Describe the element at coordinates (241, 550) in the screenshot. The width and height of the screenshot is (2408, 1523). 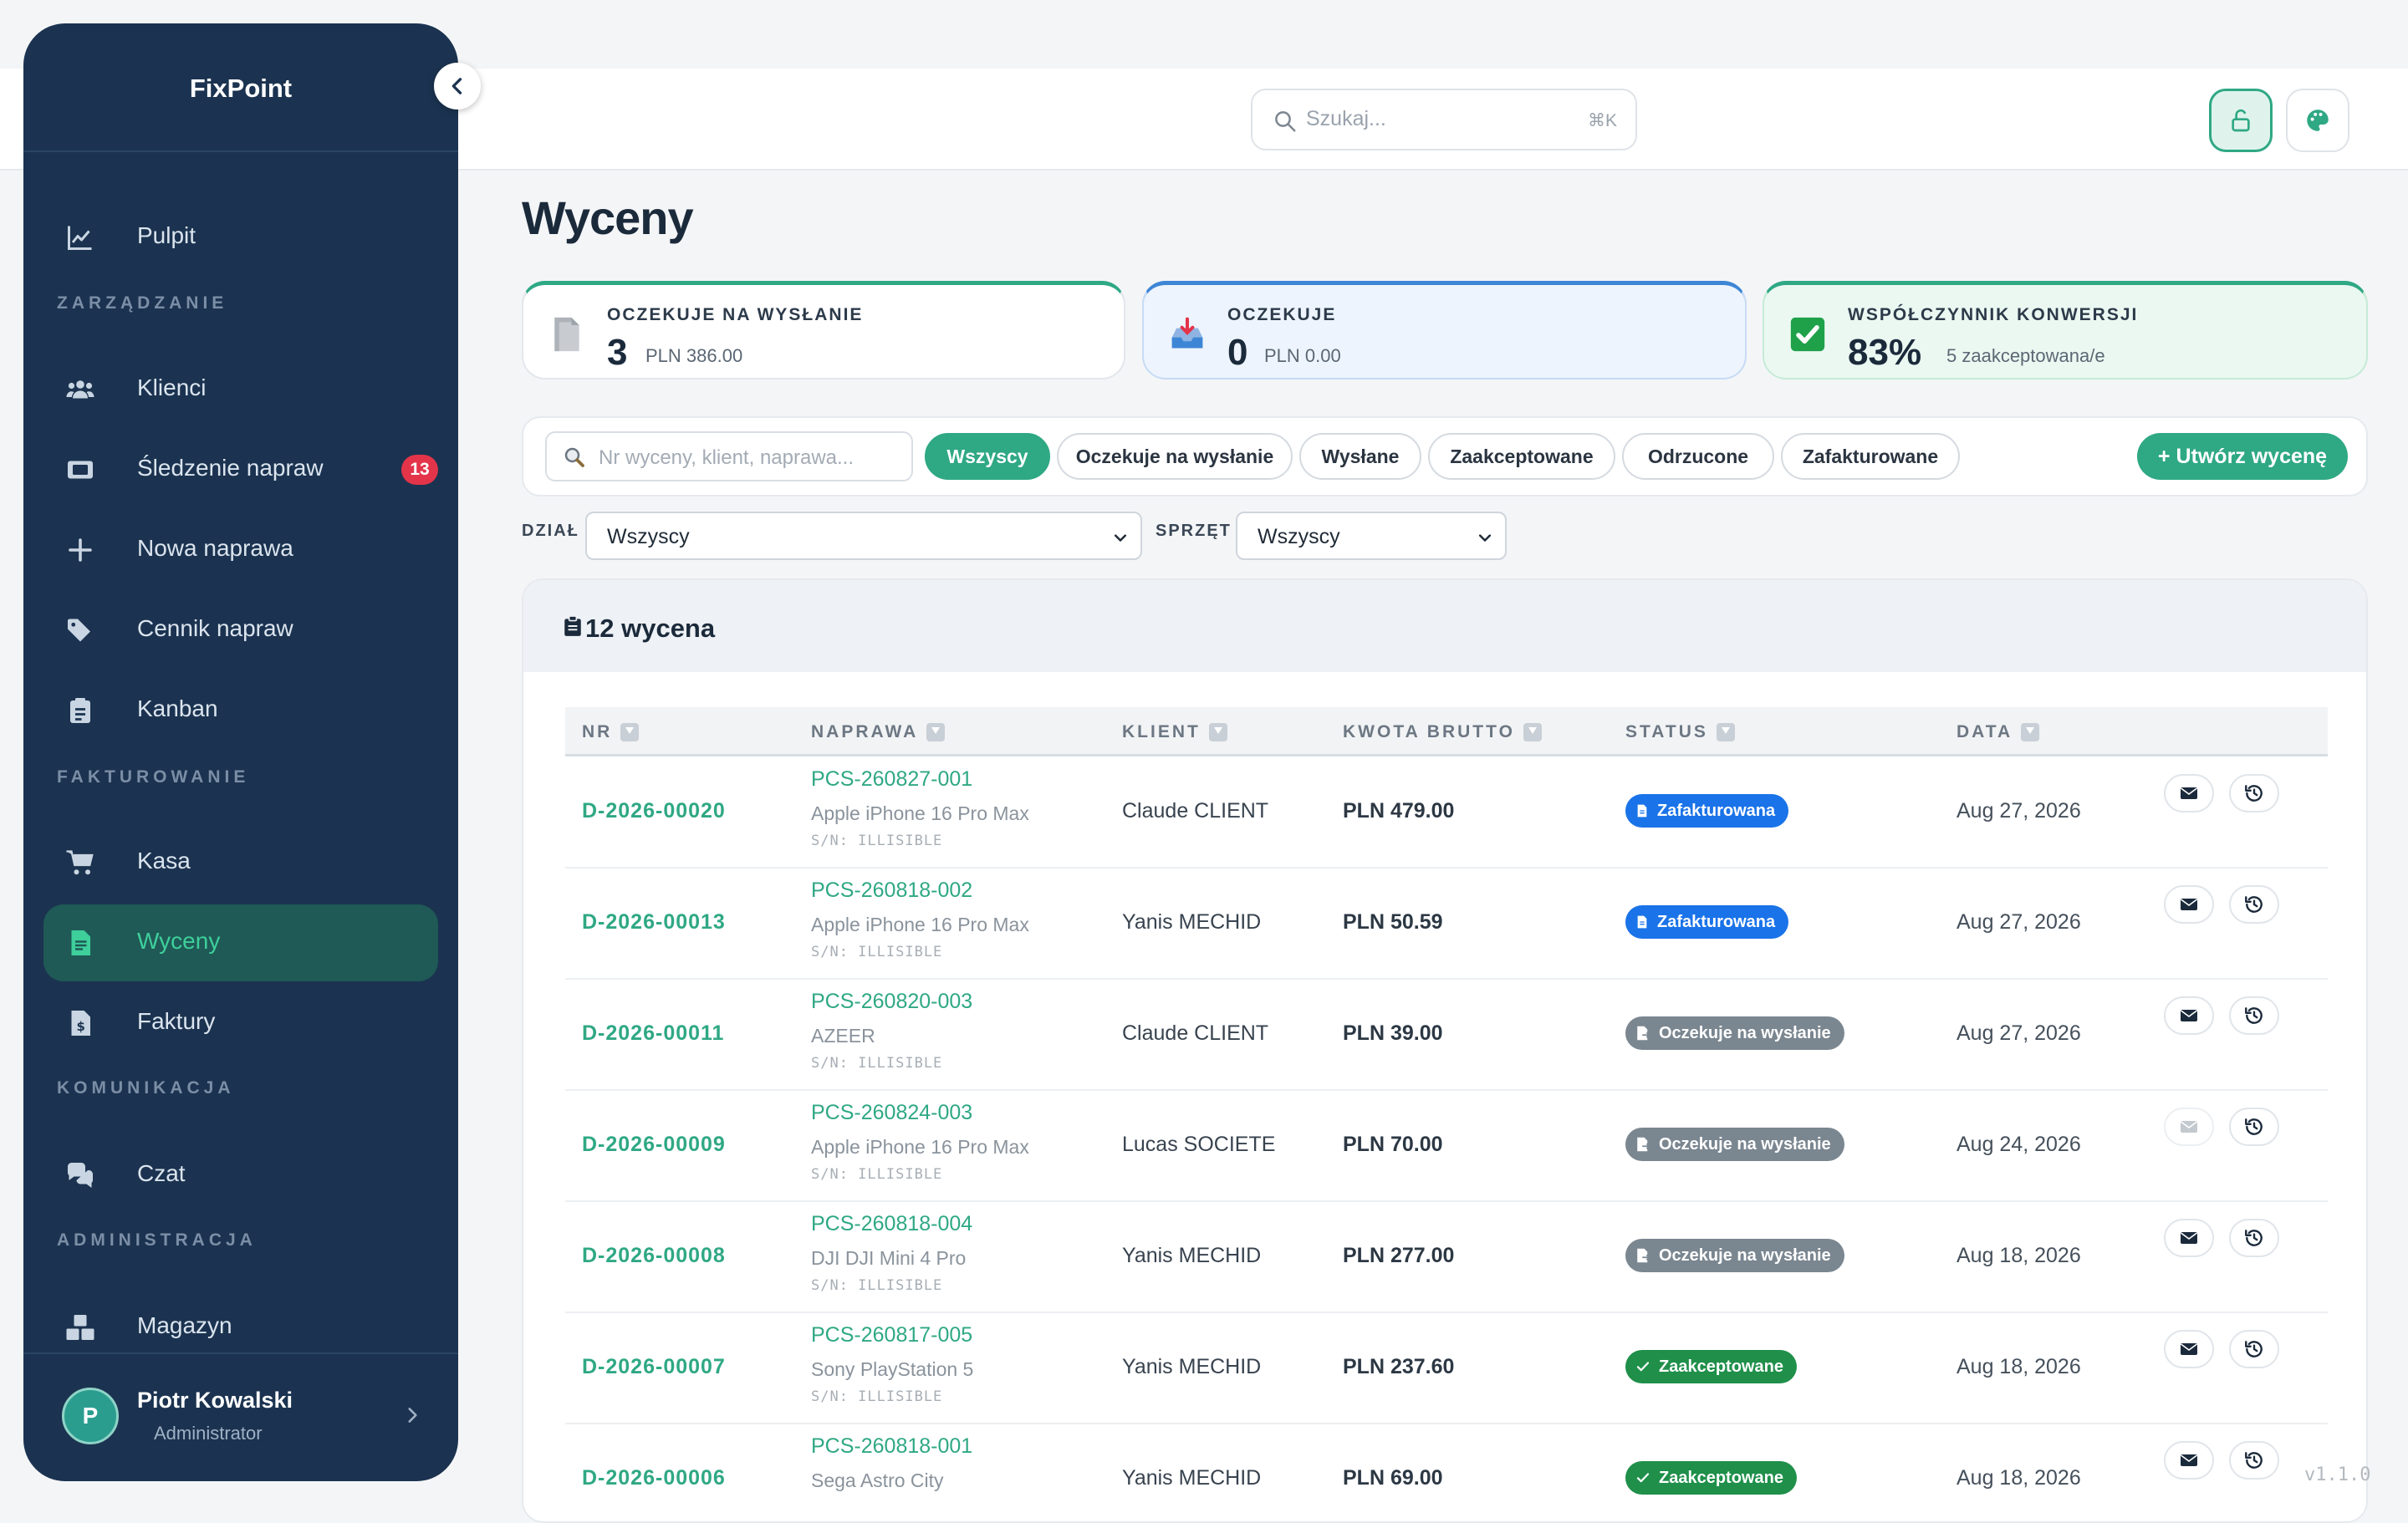
I see `sidebar-item-nowa-naprawa: Nowa naprawa` at that location.